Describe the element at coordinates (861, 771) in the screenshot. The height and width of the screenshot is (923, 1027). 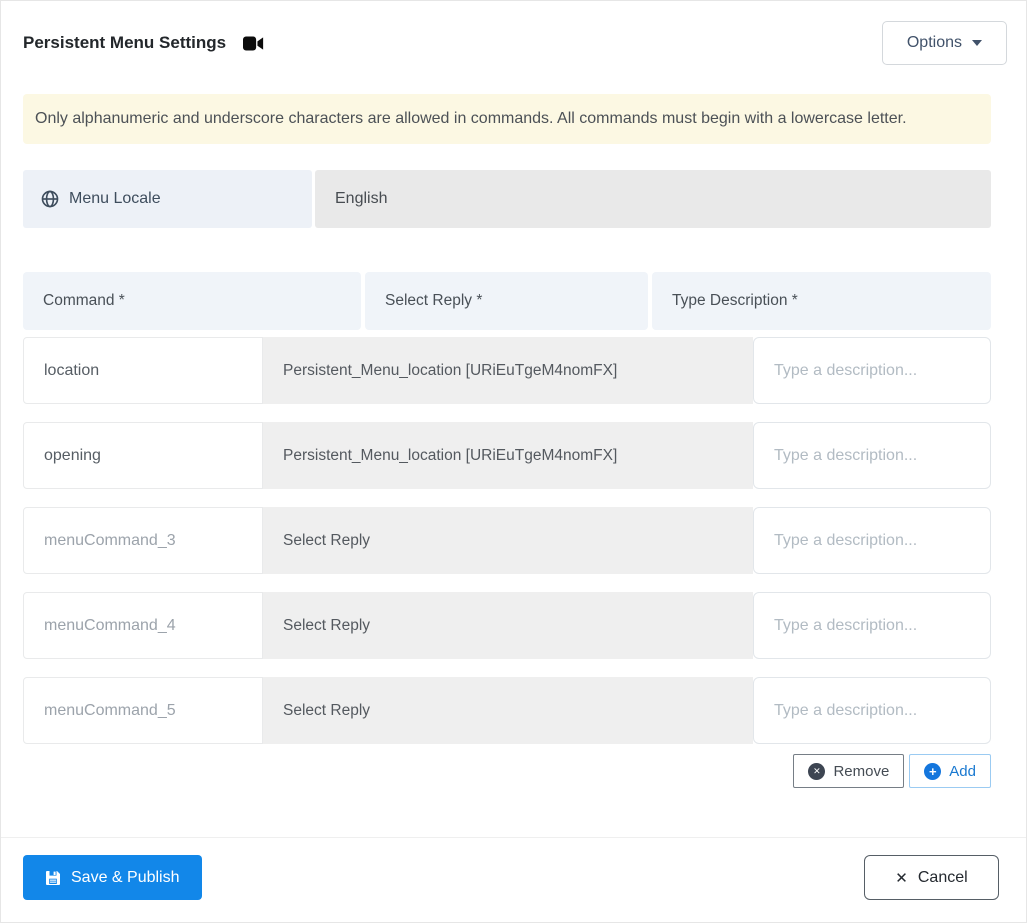
I see `remove-button-label: Remove` at that location.